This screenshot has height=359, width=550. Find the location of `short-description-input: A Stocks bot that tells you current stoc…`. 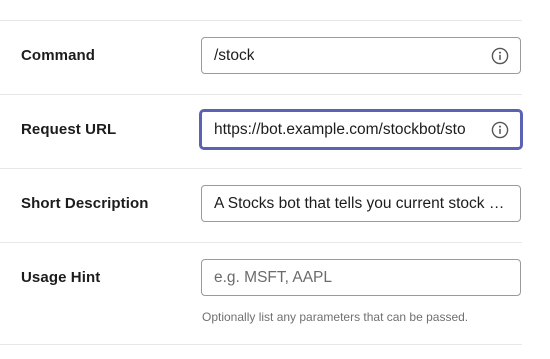

short-description-input: A Stocks bot that tells you current stoc… is located at coordinates (361, 203).